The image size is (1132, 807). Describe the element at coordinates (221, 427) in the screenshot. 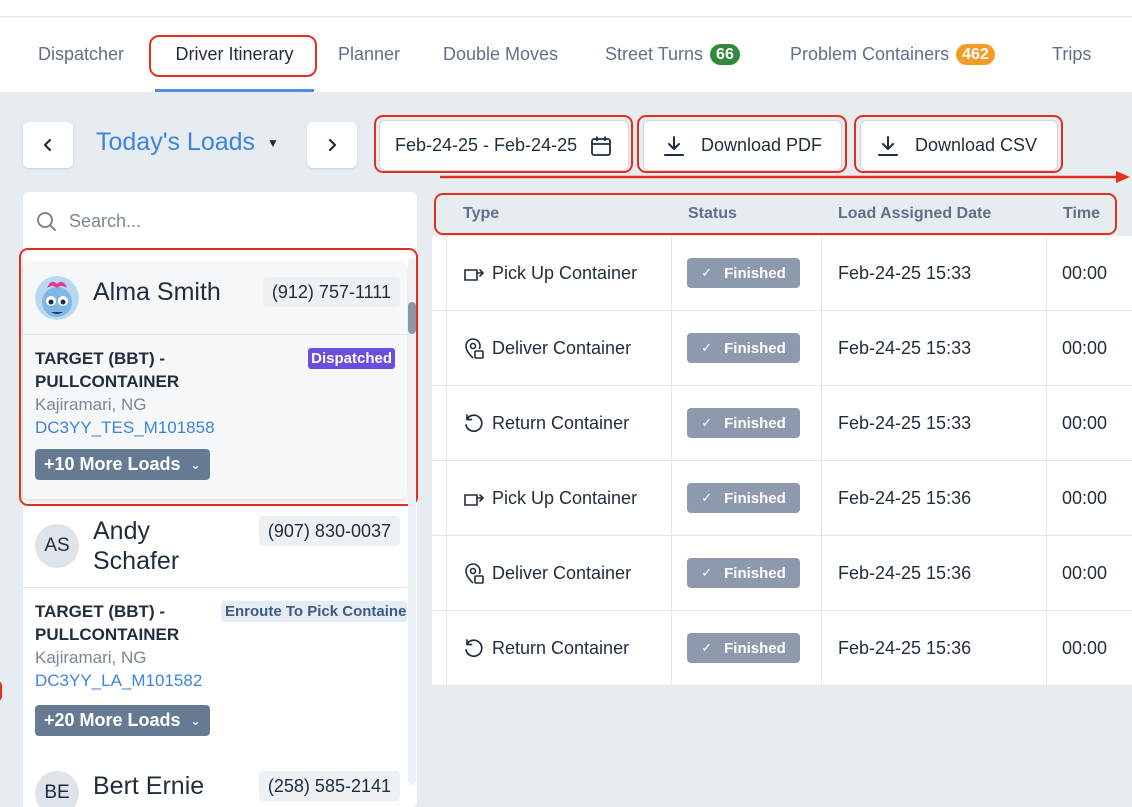

I see `load-reference-link: DC3YY_TES_M101858` at that location.